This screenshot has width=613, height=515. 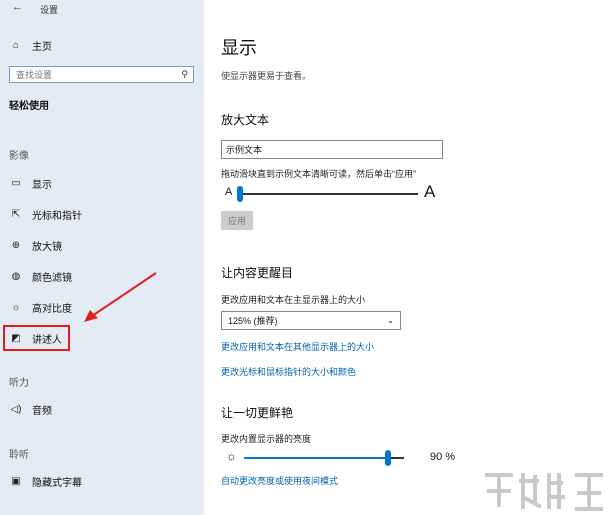 What do you see at coordinates (316, 458) in the screenshot?
I see `brightness-slider-fill` at bounding box center [316, 458].